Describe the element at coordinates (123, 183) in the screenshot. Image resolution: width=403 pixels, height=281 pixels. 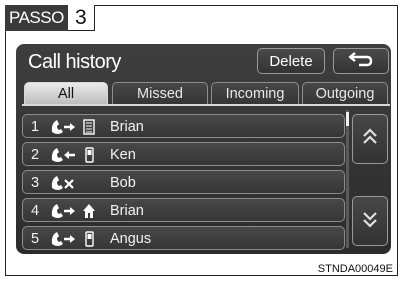
I see `contact-name: Bob` at that location.